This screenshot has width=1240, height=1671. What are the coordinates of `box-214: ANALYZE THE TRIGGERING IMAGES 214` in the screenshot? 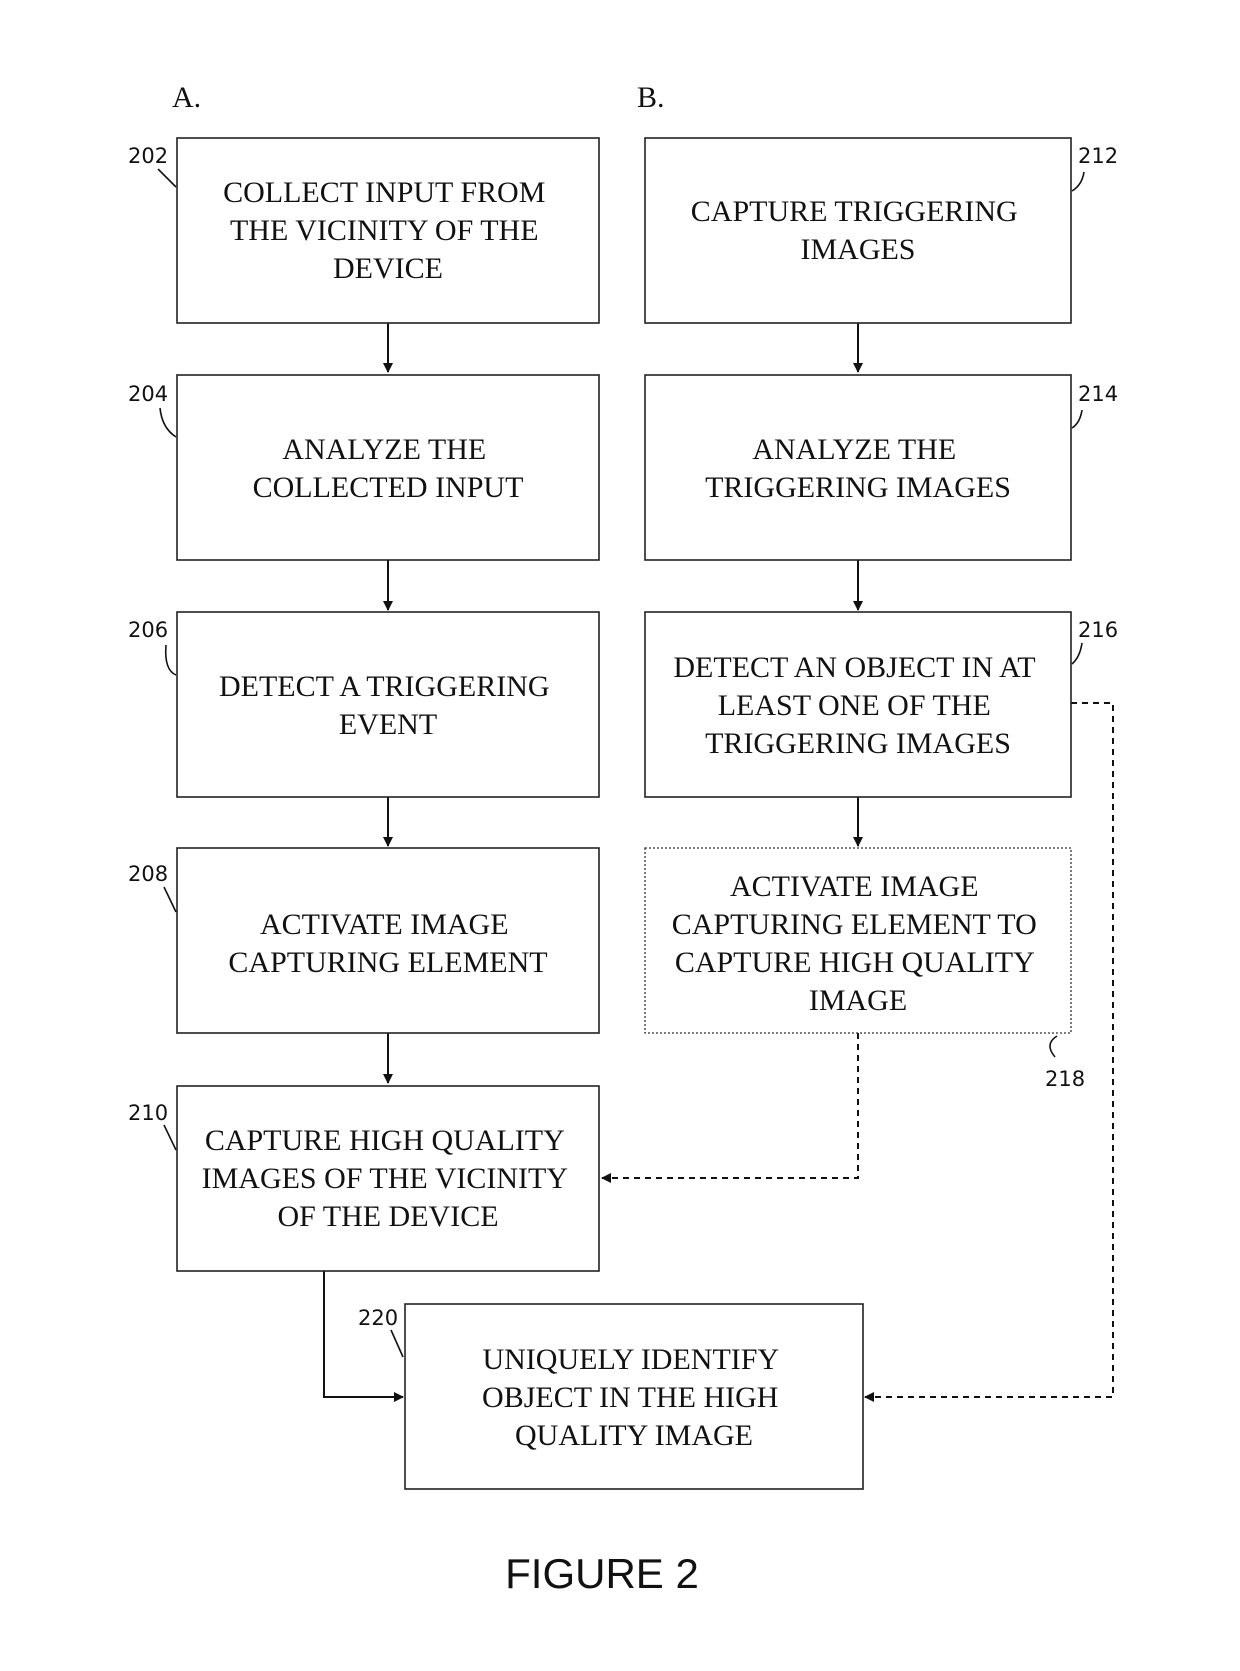 It's located at (881, 467).